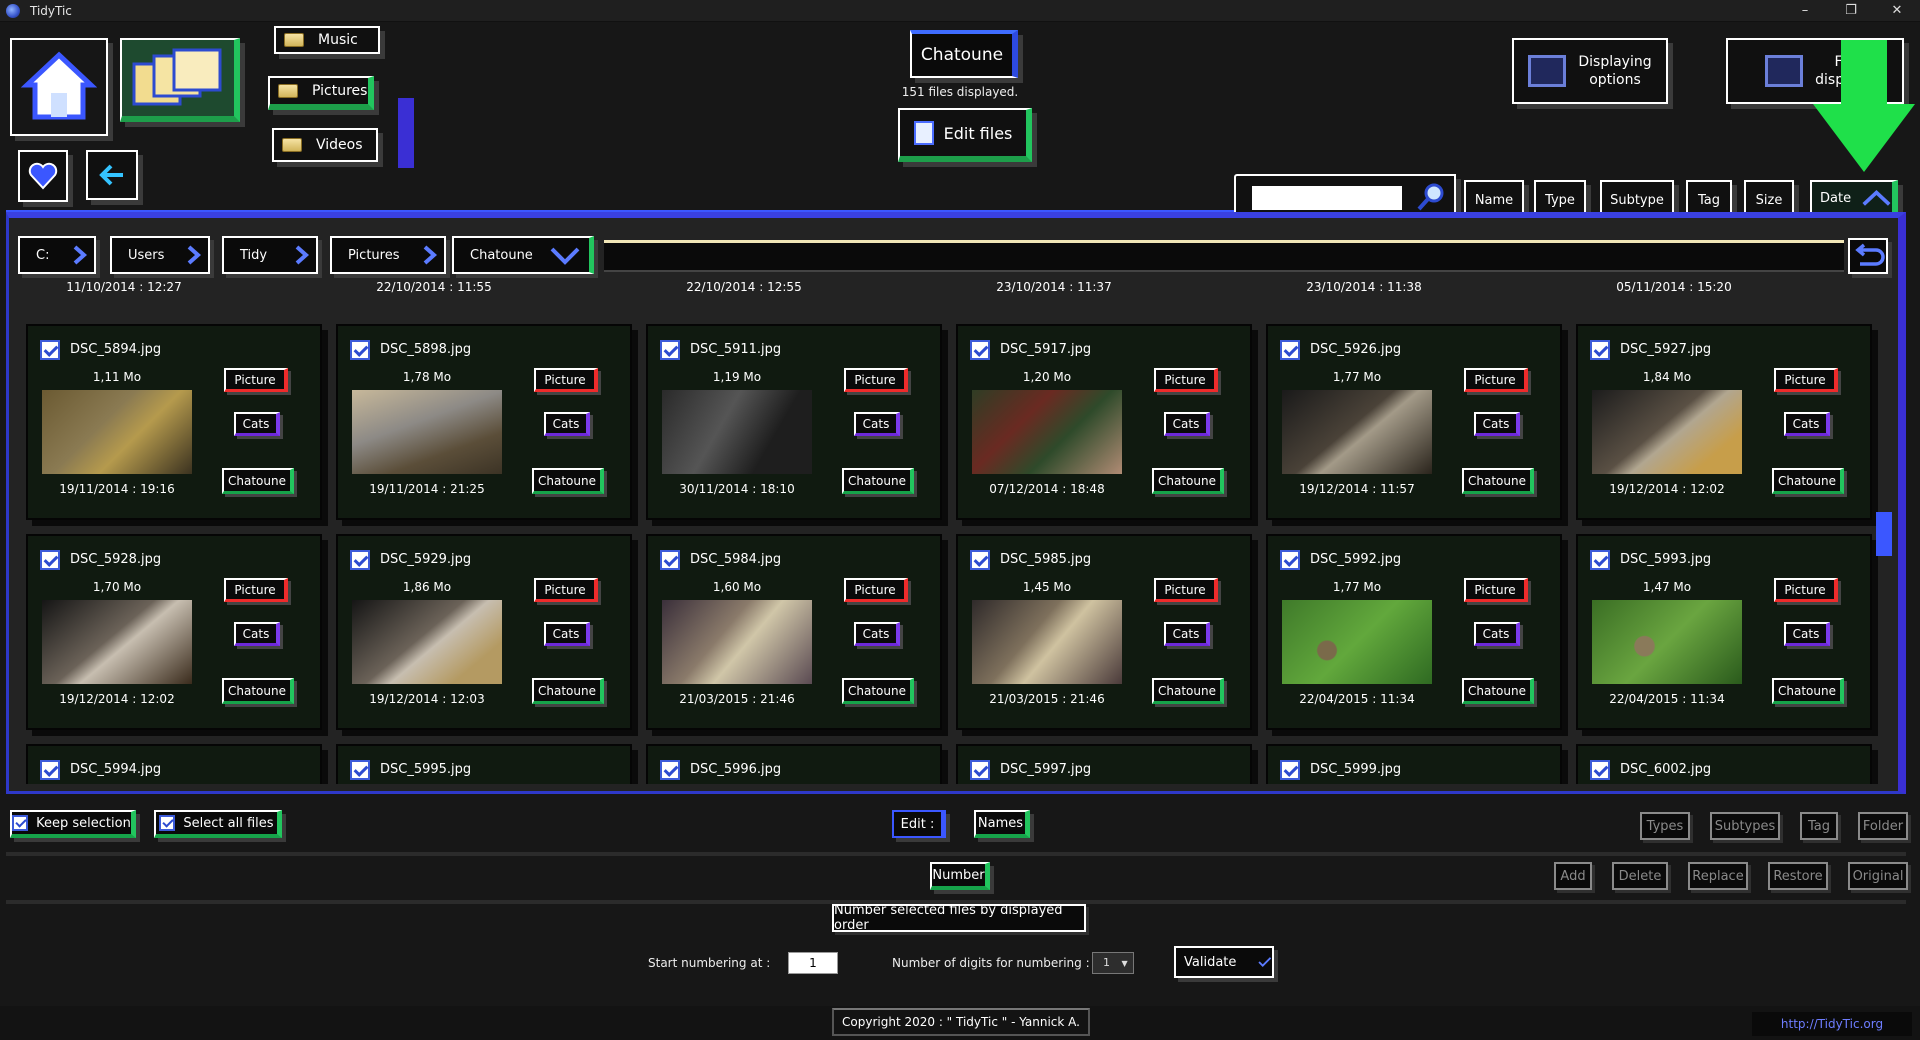 This screenshot has height=1040, width=1920. Describe the element at coordinates (388, 255) in the screenshot. I see `breadcrumb-item: Pictures` at that location.